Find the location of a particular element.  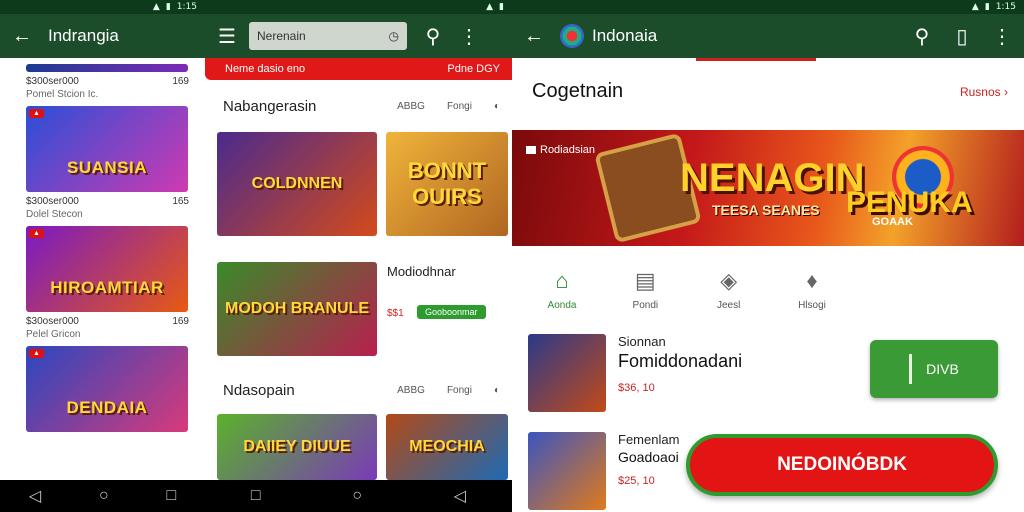

cta-label: NEDOINÓBDK is located at coordinates (842, 464).